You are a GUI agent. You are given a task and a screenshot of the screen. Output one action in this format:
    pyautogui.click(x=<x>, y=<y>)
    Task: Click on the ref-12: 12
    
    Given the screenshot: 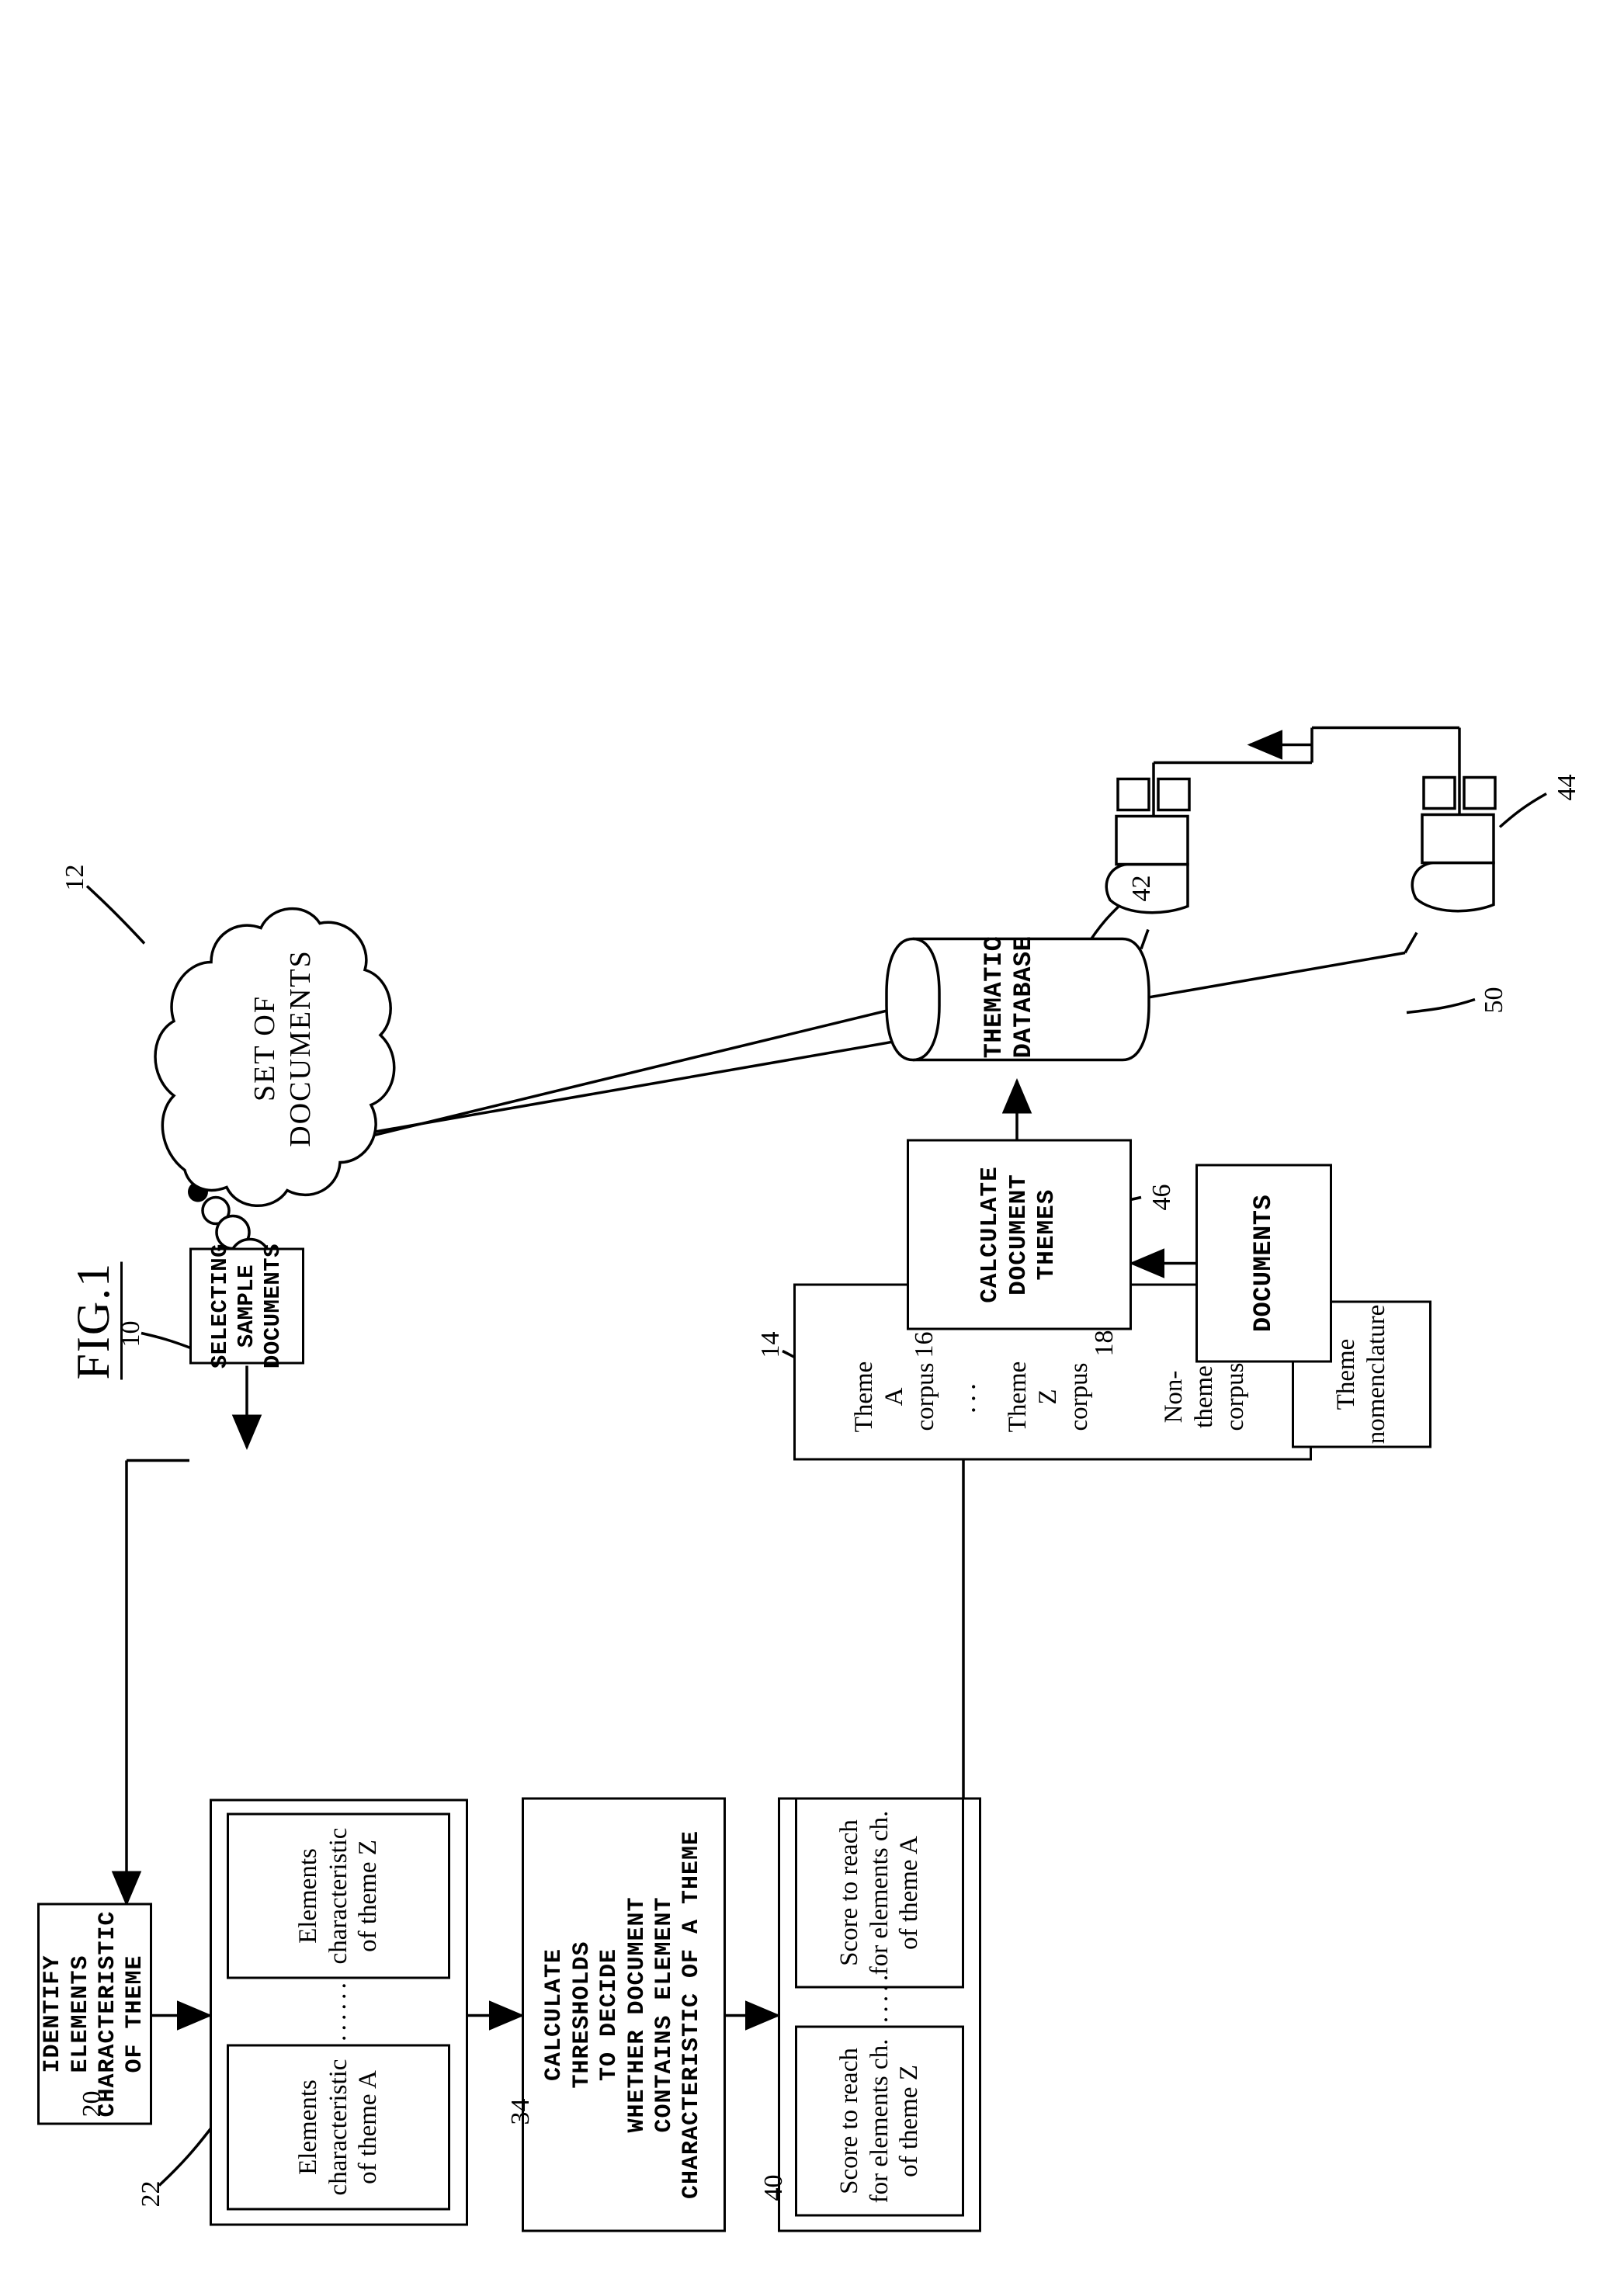 What is the action you would take?
    pyautogui.click(x=75, y=877)
    